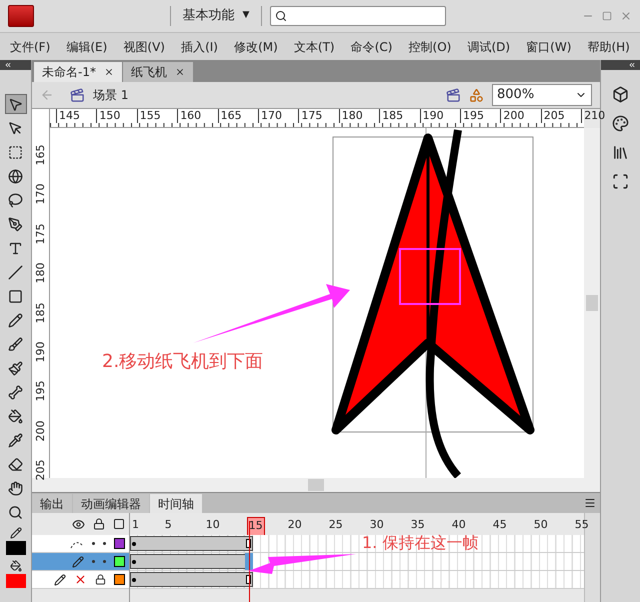  I want to click on ruler-number: 155, so click(148, 116).